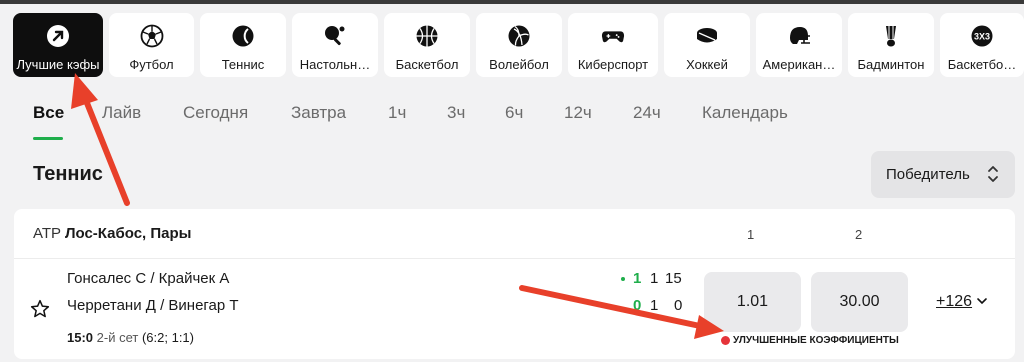  What do you see at coordinates (678, 305) in the screenshot?
I see `team2-points: 0` at bounding box center [678, 305].